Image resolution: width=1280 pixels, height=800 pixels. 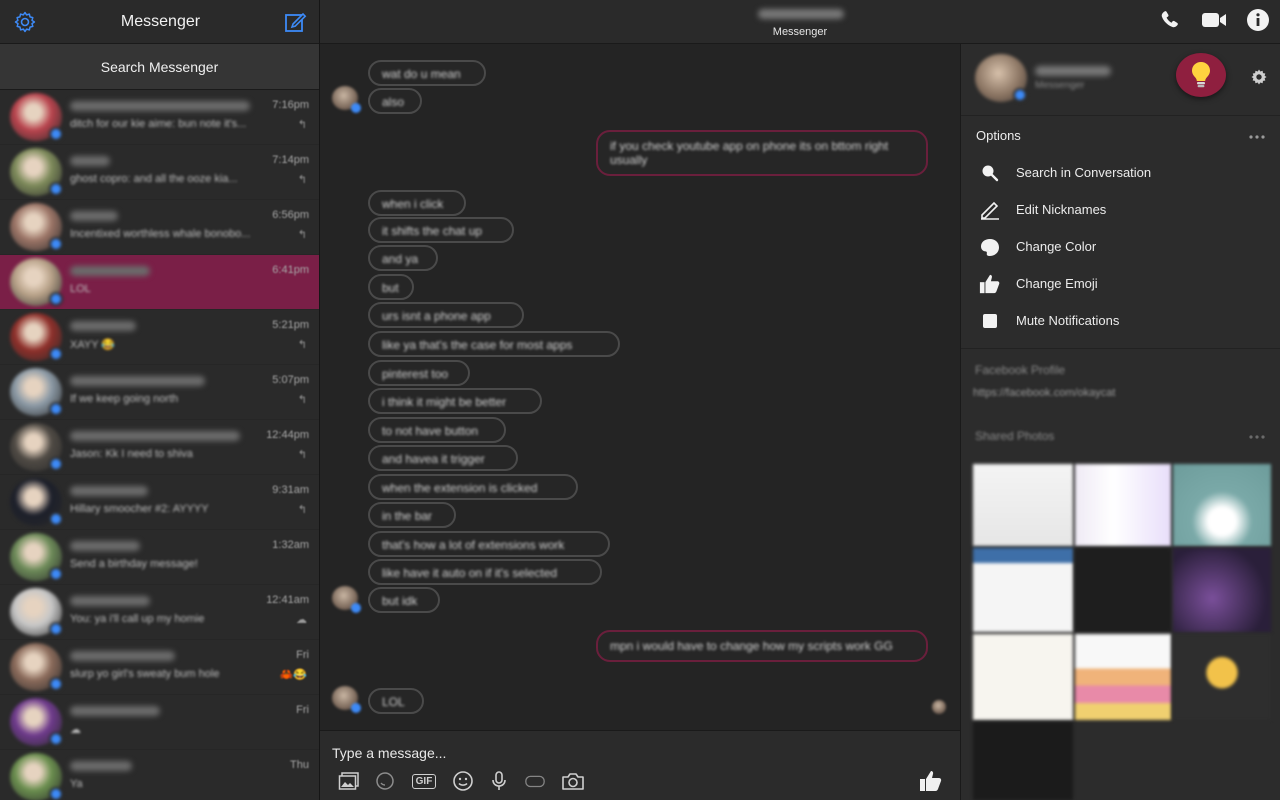 I want to click on incoming-message: LOL, so click(x=396, y=701).